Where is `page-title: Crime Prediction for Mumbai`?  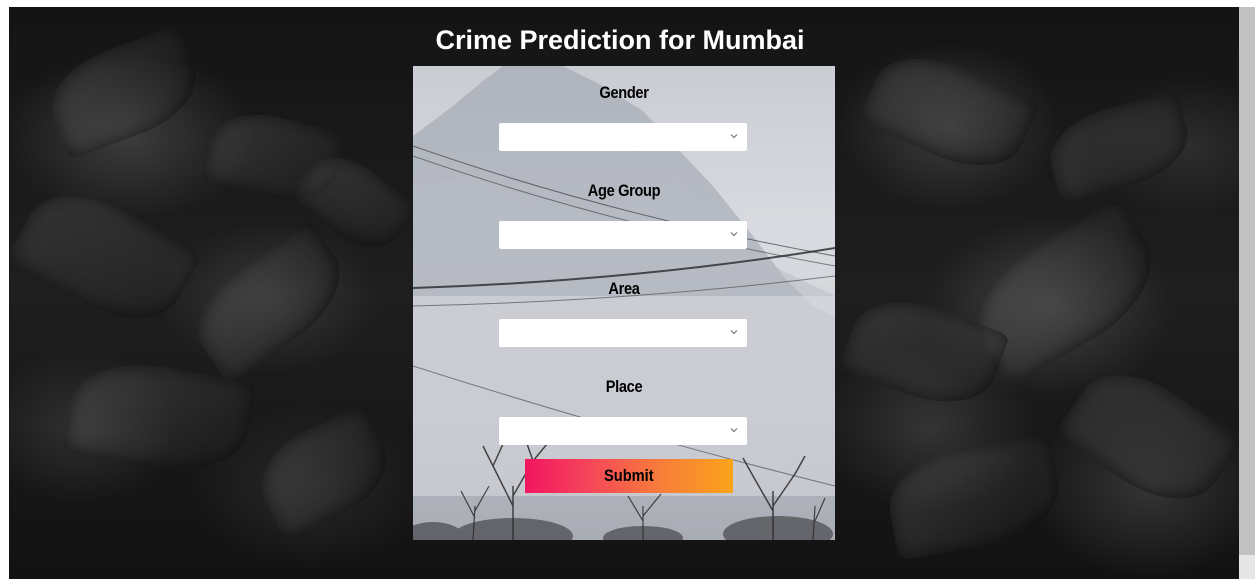
page-title: Crime Prediction for Mumbai is located at coordinates (620, 40).